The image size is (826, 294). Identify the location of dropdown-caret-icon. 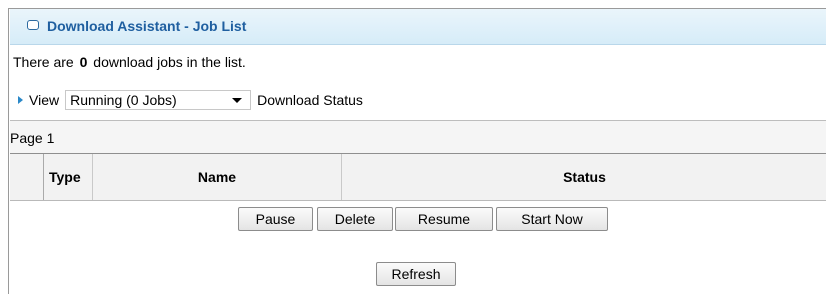
(237, 100).